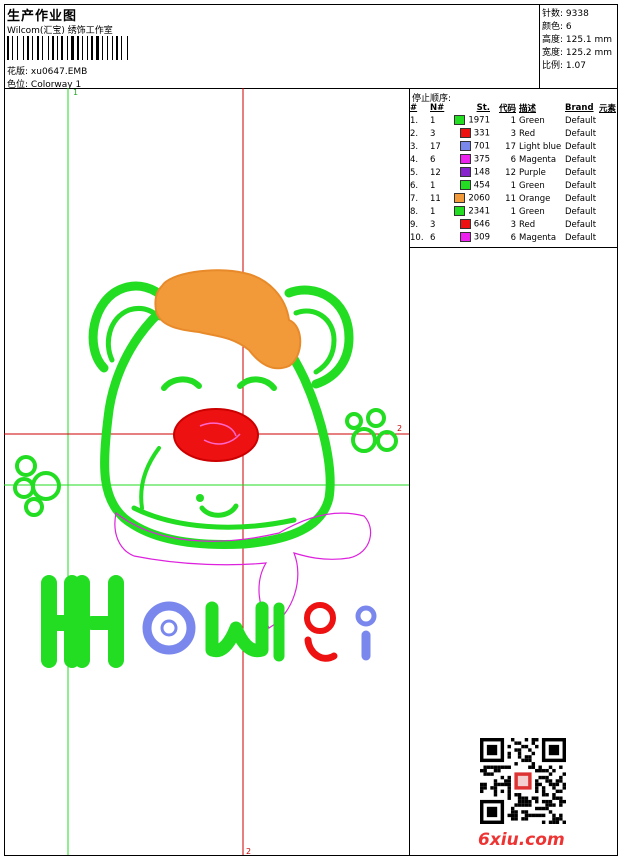 This screenshot has width=620, height=860. Describe the element at coordinates (527, 133) in the screenshot. I see `color-description-text: Red` at that location.